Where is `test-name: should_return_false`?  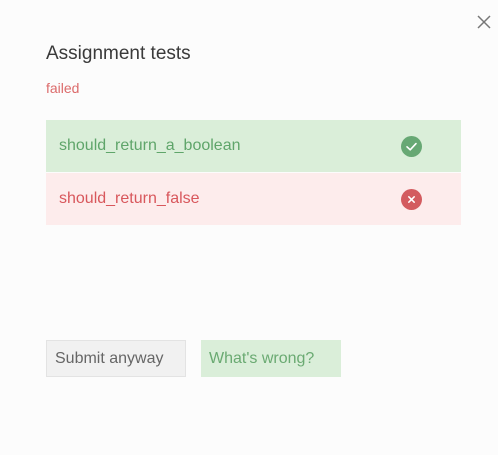 test-name: should_return_false is located at coordinates (129, 198).